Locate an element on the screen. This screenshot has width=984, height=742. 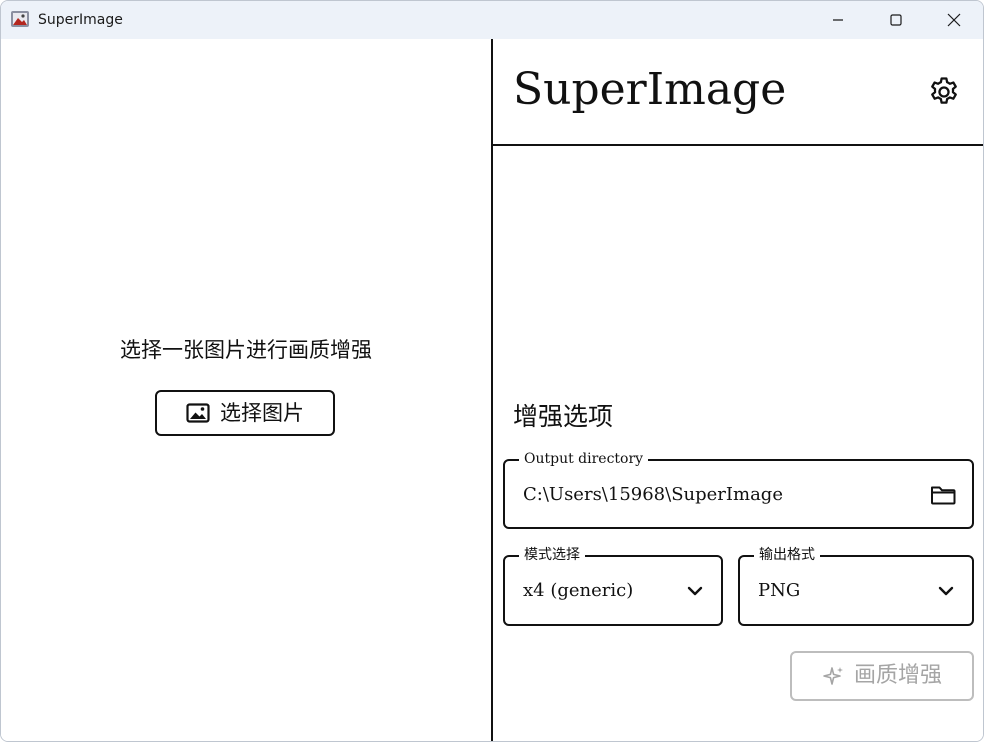
select-image-button: 选择图片 is located at coordinates (245, 413).